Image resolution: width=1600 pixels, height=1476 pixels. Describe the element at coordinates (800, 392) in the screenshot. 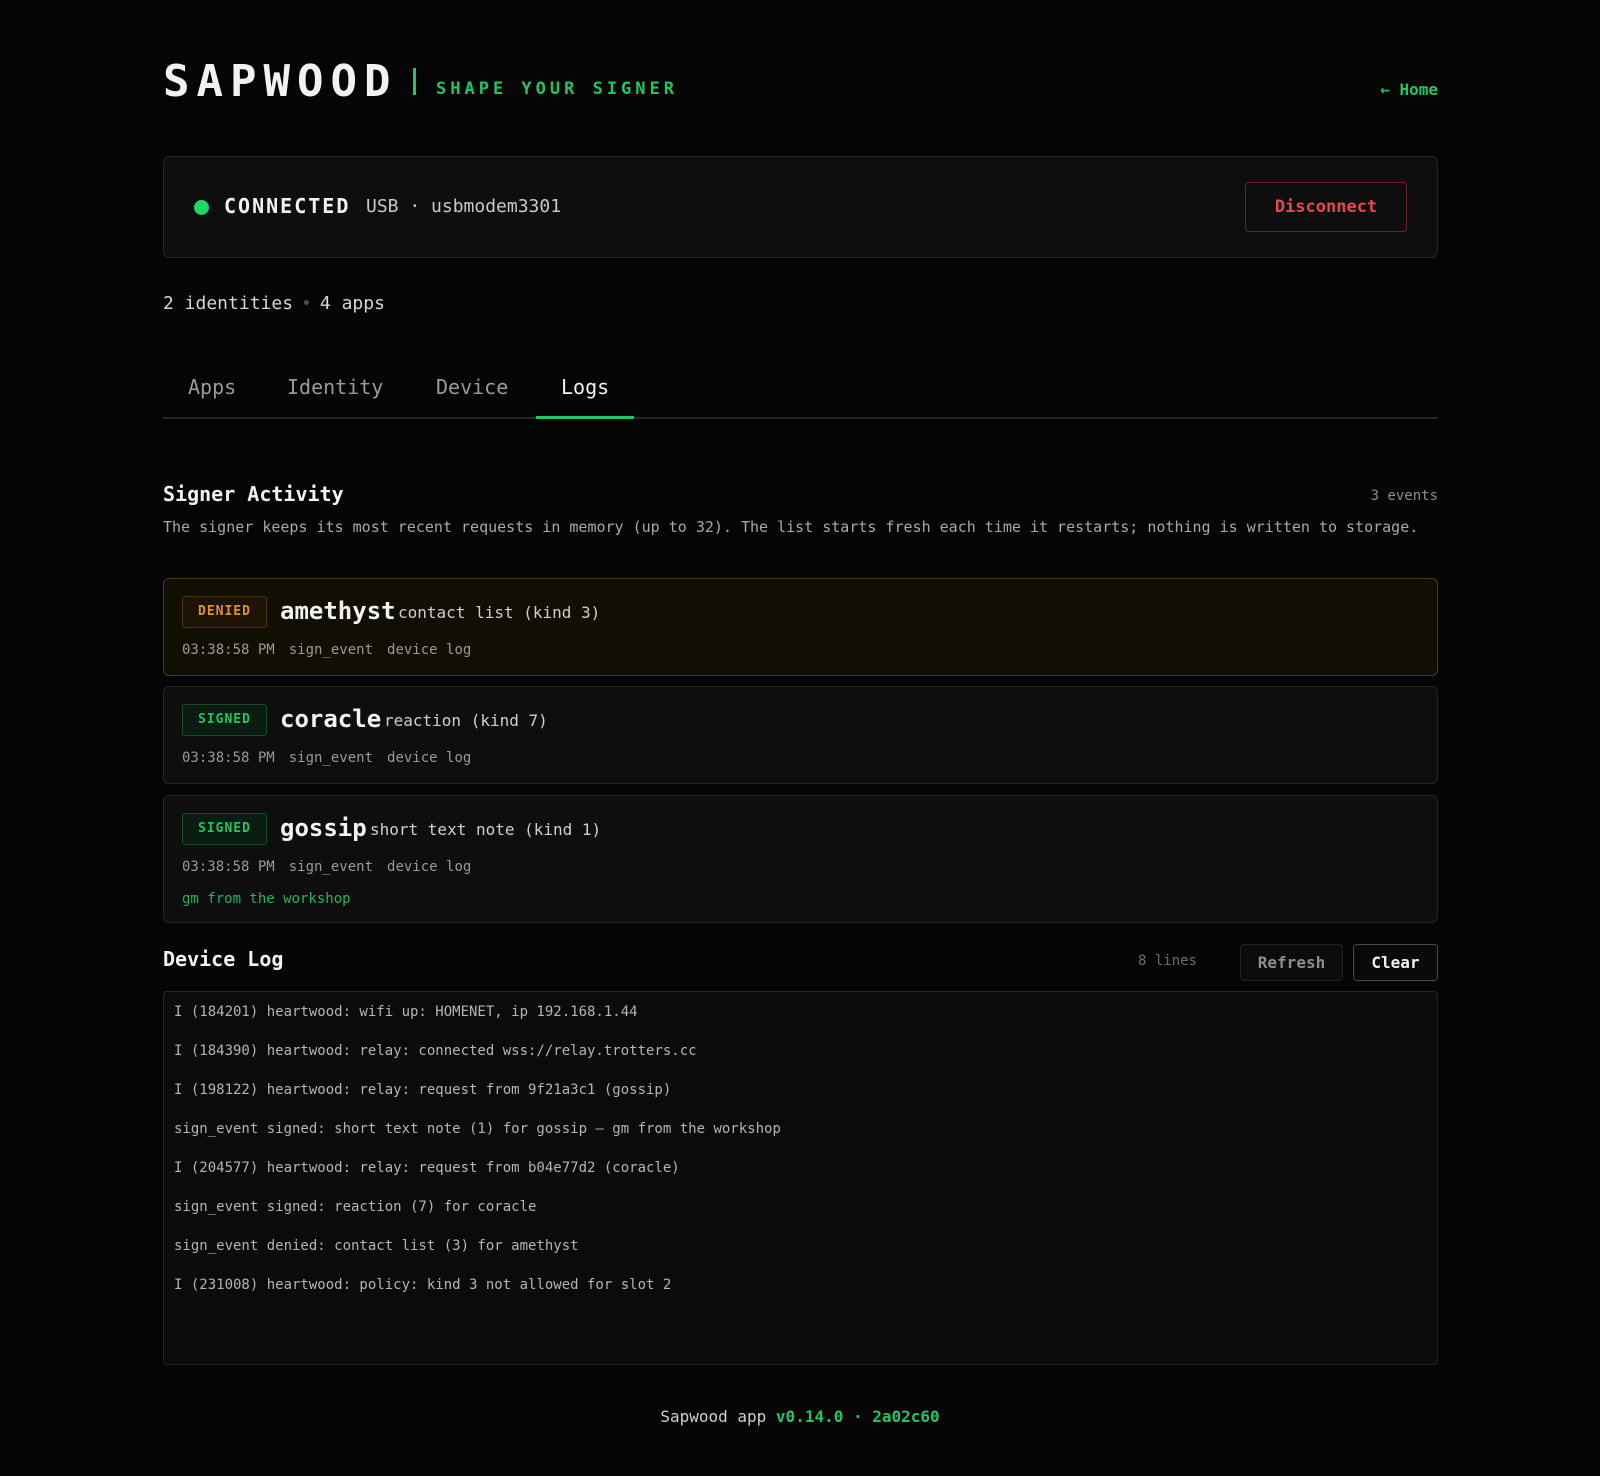

I see `tab-bar: Apps Identity Device Logs` at that location.